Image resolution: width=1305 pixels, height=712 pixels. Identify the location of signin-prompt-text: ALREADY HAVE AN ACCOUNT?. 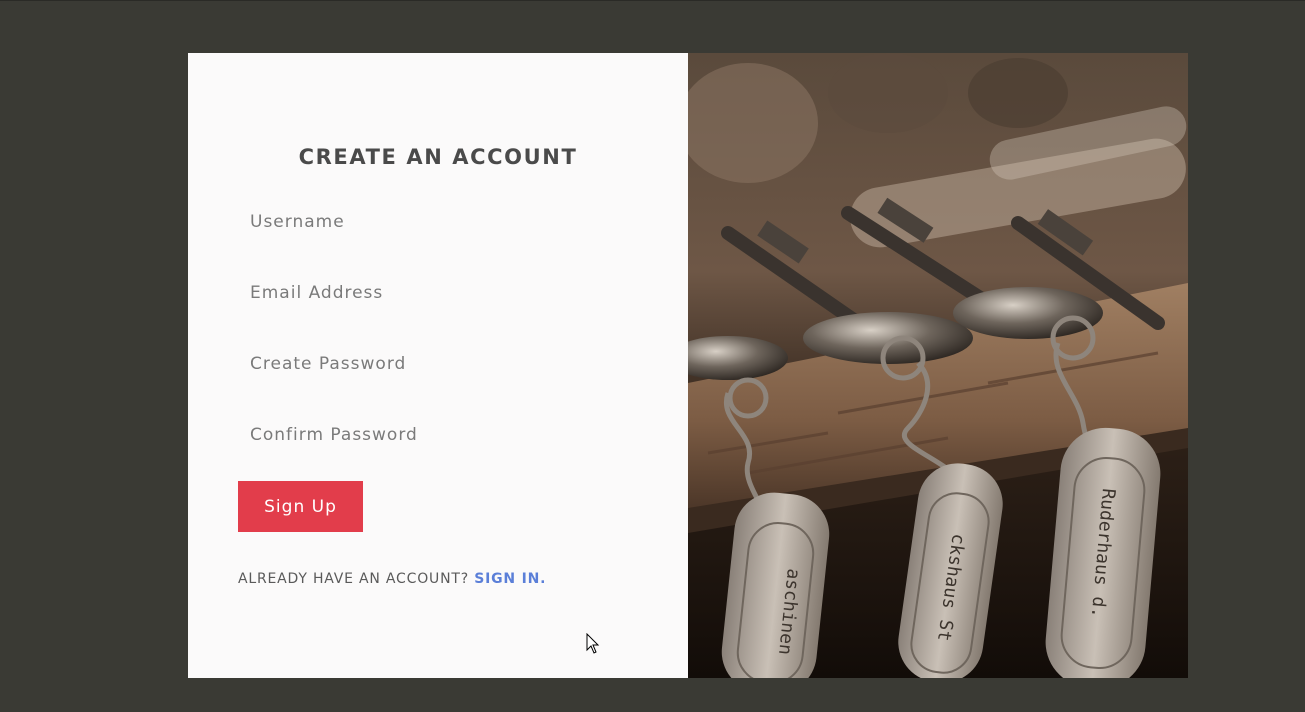
(353, 579).